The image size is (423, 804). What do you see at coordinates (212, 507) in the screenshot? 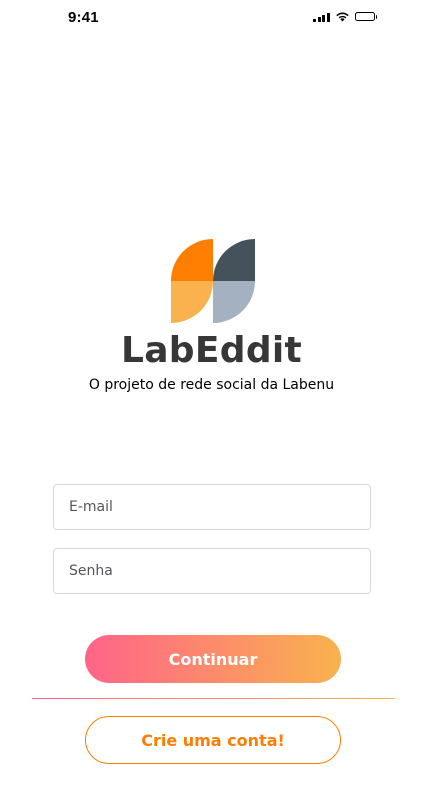
I see `email-field` at bounding box center [212, 507].